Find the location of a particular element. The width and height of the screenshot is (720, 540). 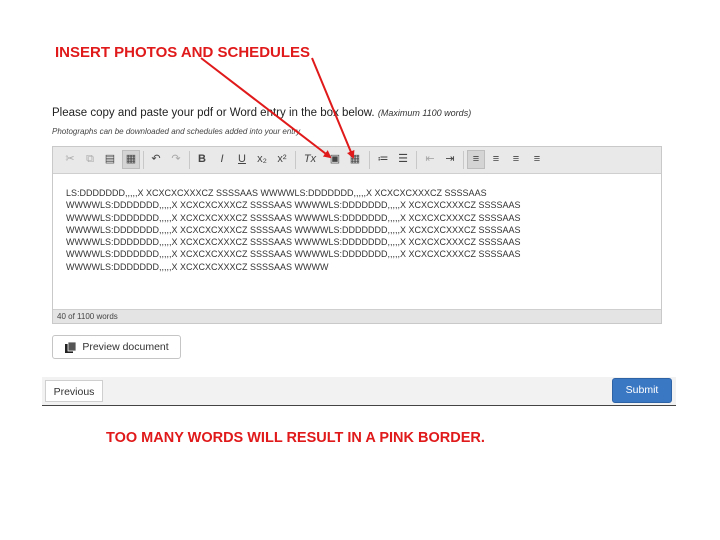

previous-button: Previous is located at coordinates (74, 391).